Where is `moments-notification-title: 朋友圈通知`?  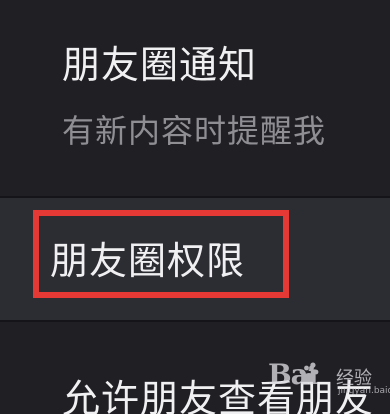 moments-notification-title: 朋友圈通知 is located at coordinates (160, 65).